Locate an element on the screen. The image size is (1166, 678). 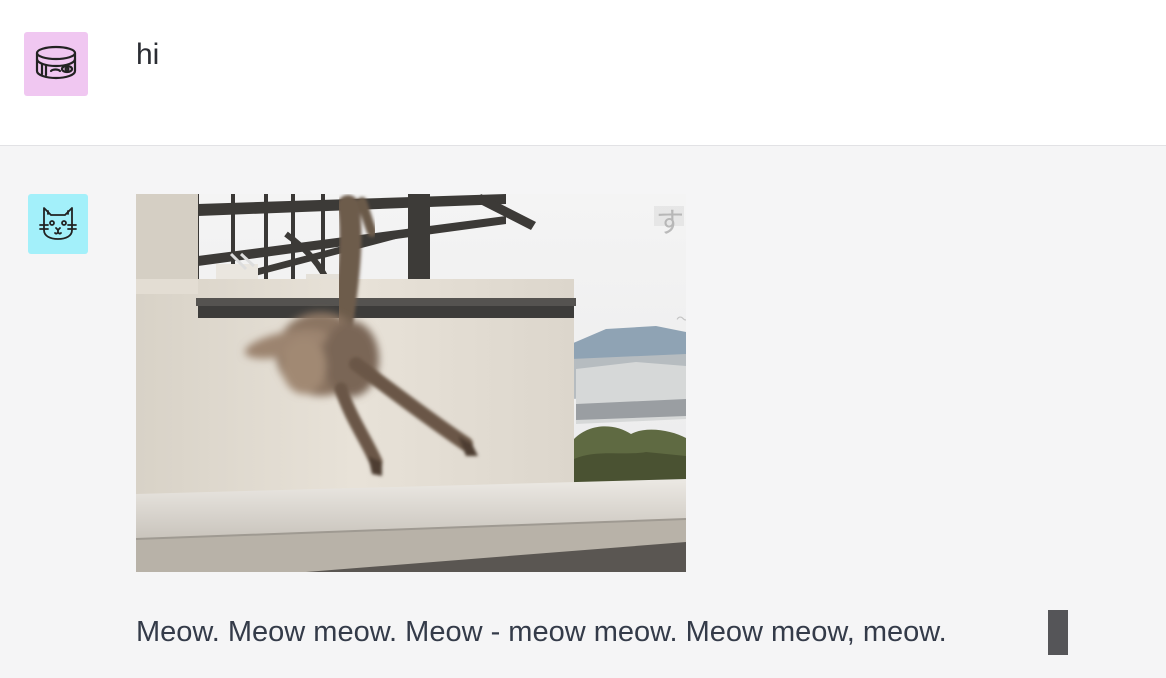
cat-face-icon is located at coordinates (58, 224).